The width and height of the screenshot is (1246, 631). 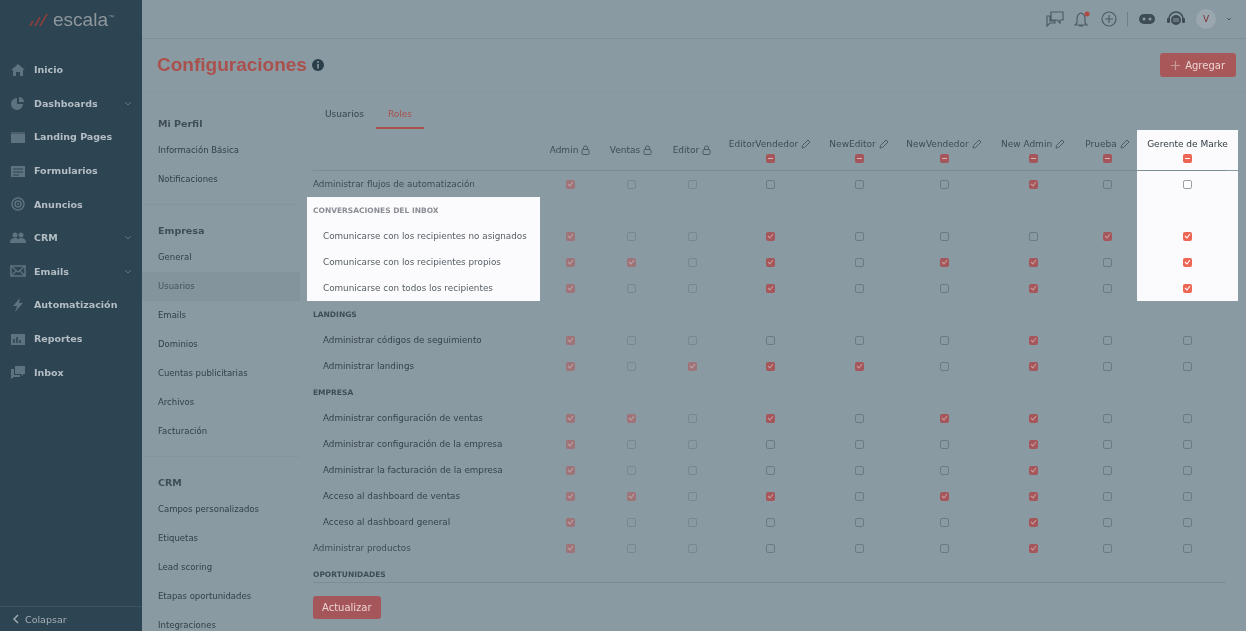 What do you see at coordinates (71, 305) in the screenshot?
I see `sidebar-item: Automatización` at bounding box center [71, 305].